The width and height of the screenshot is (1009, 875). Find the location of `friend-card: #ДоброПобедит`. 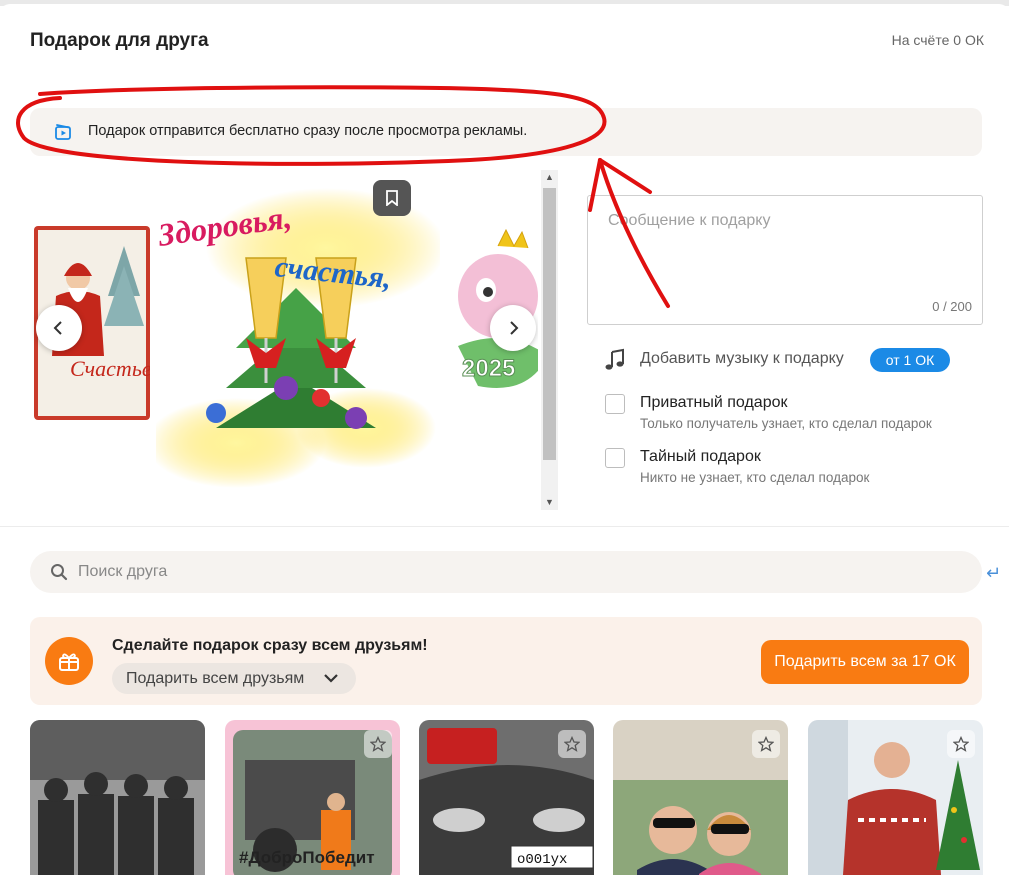

friend-card: #ДоброПобедит is located at coordinates (312, 797).